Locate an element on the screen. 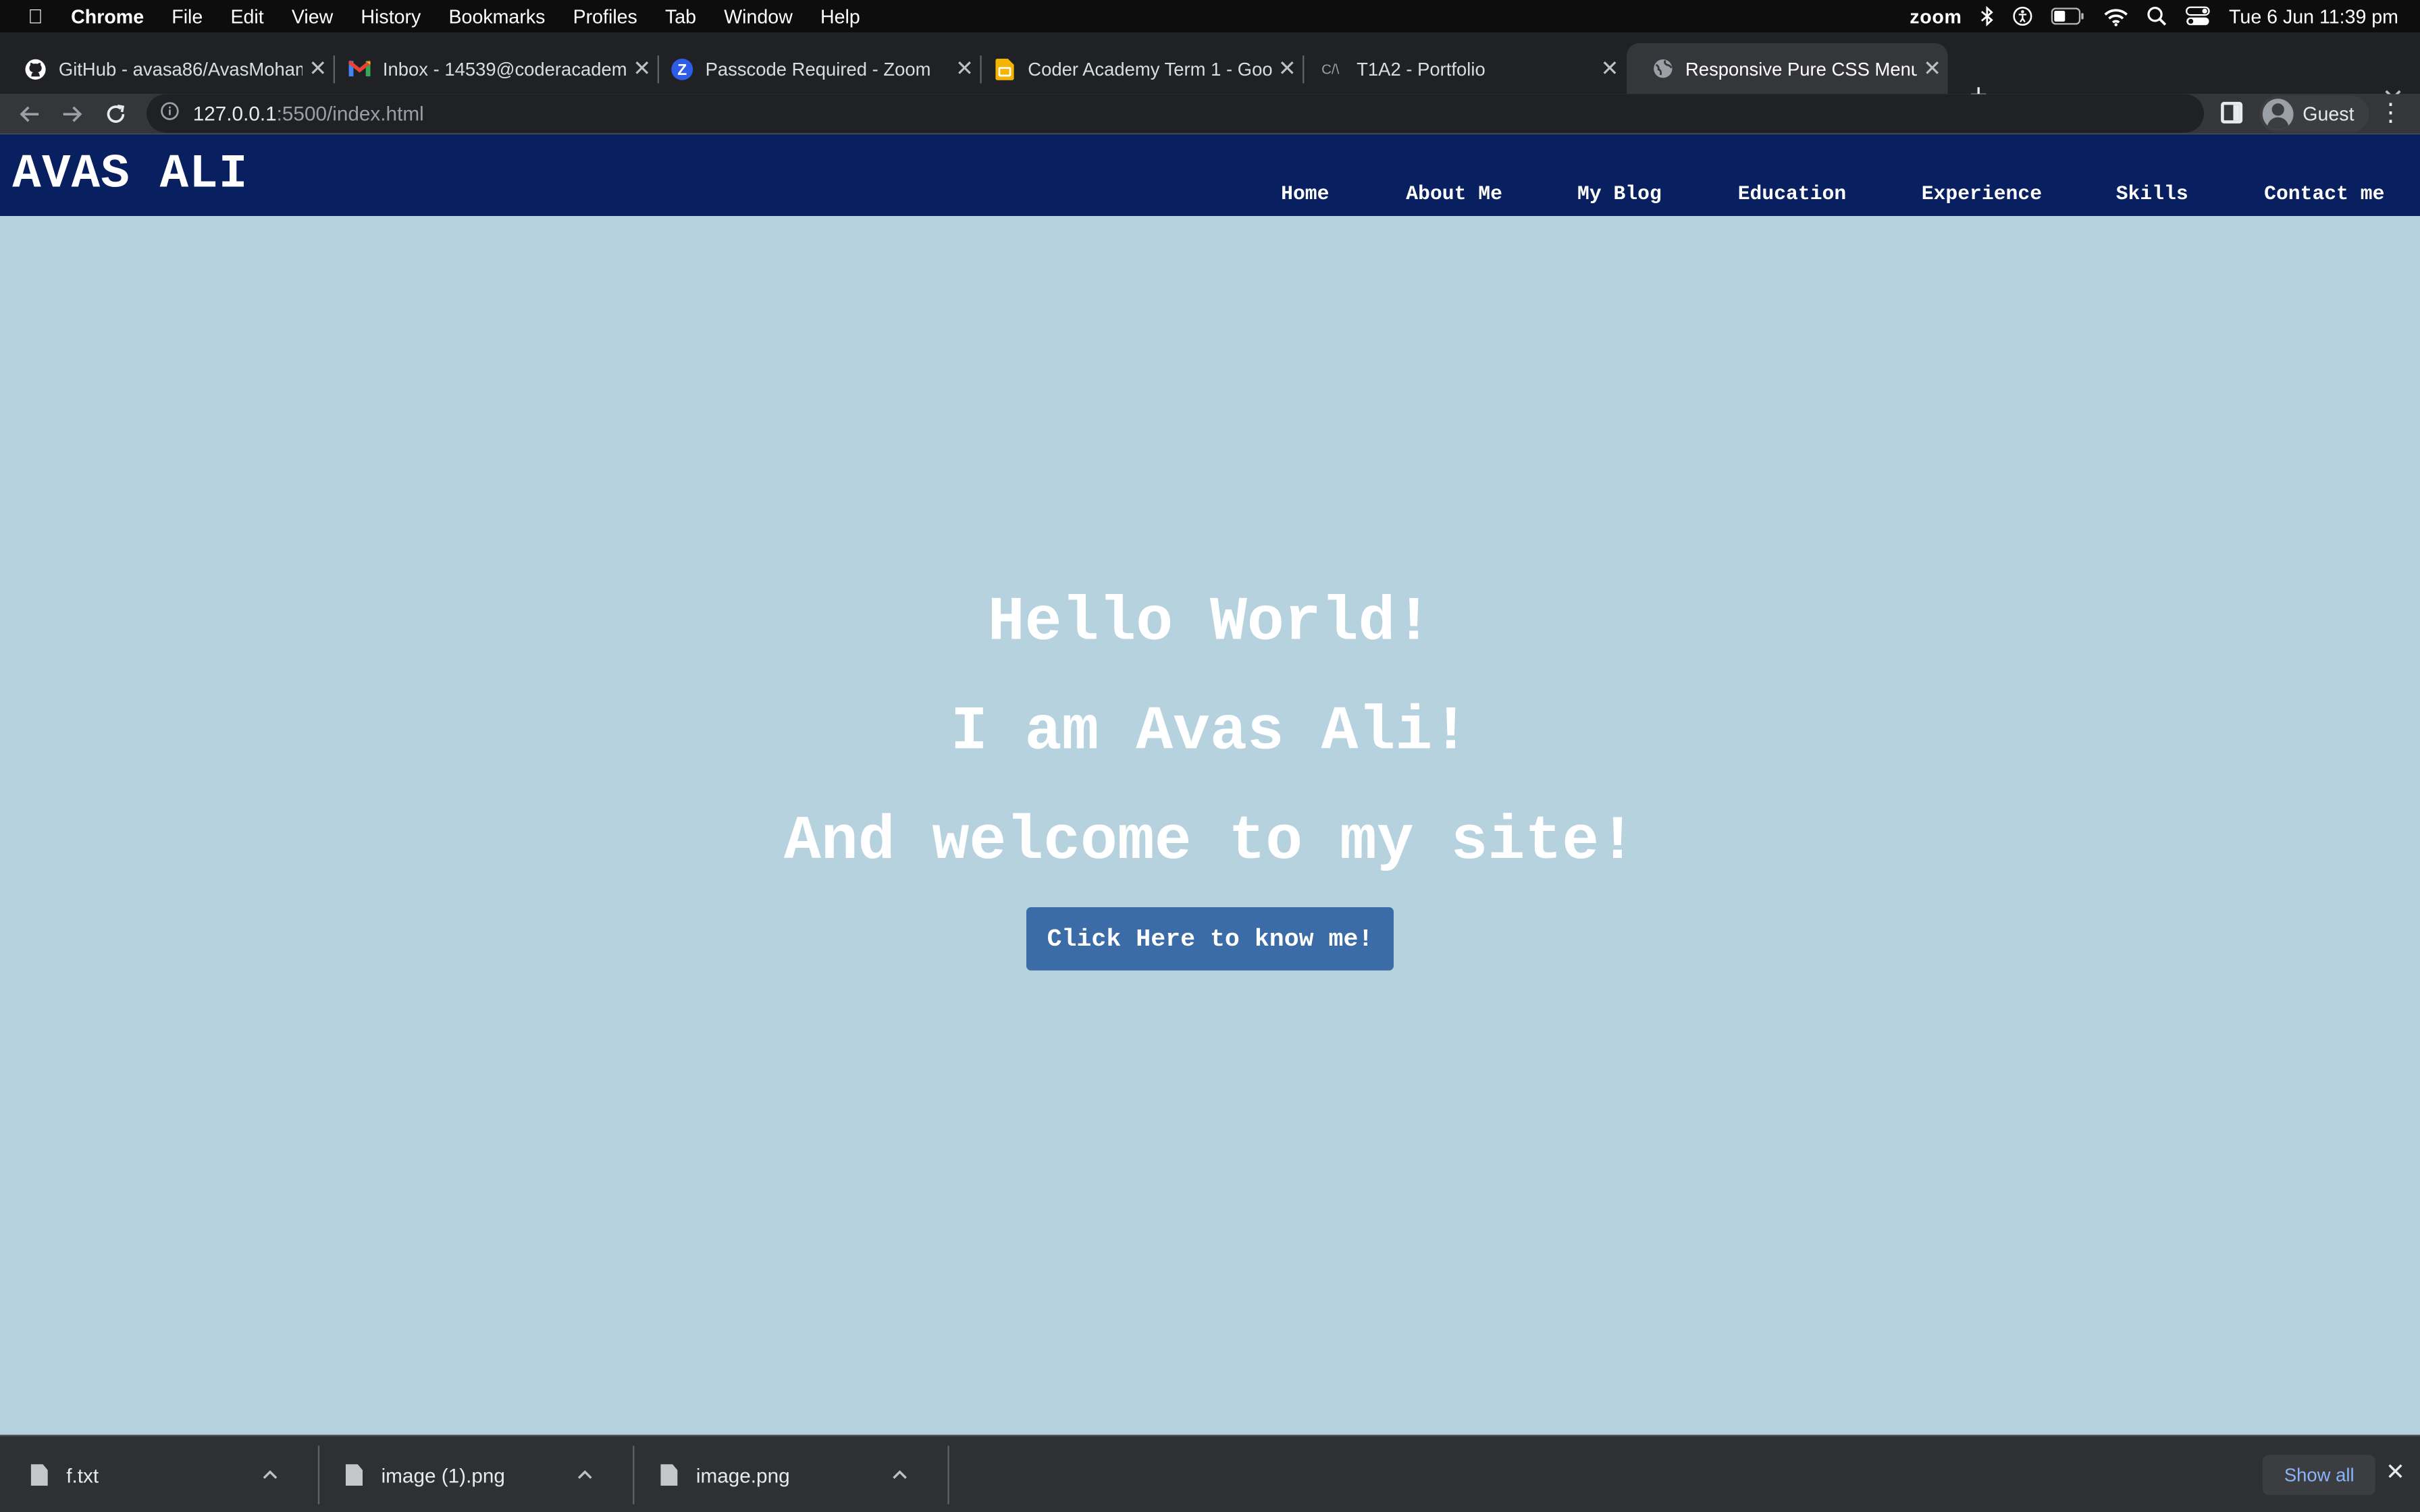 The image size is (2420, 1512). tab-zoom: Z Passcode Required - Zoom ✕ is located at coordinates (814, 68).